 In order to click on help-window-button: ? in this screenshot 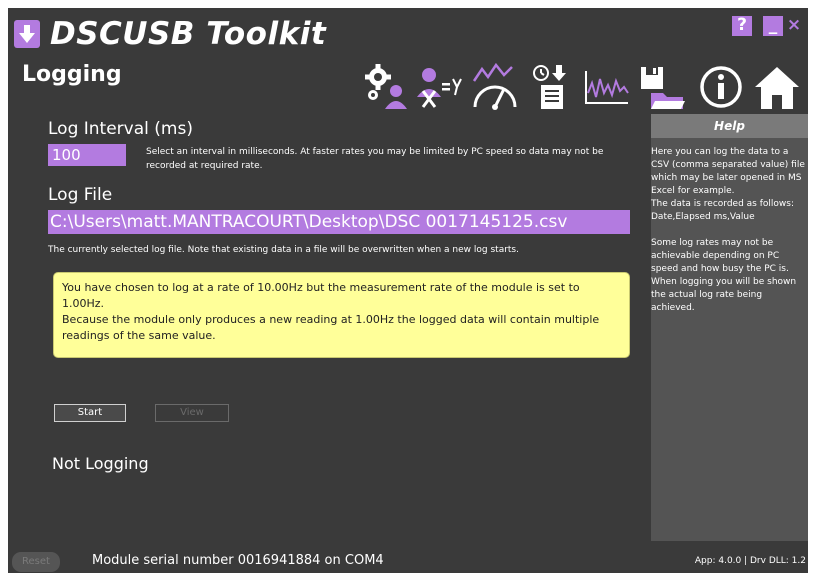, I will do `click(742, 26)`.